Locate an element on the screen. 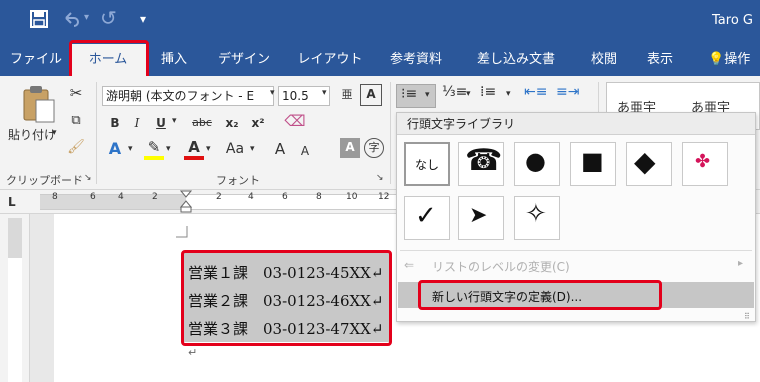 This screenshot has width=760, height=382. undo-icon is located at coordinates (71, 19).